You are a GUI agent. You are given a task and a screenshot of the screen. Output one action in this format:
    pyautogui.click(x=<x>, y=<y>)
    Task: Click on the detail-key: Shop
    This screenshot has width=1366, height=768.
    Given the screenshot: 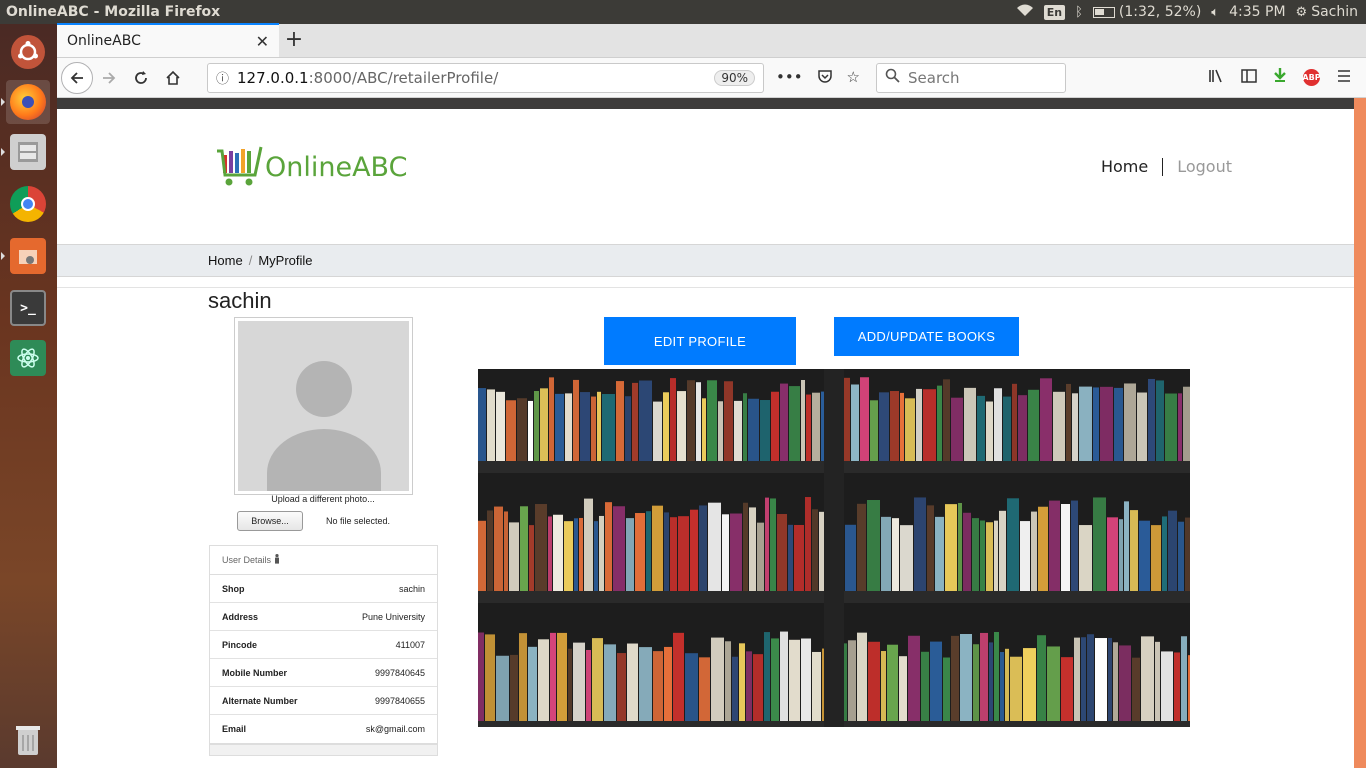 What is the action you would take?
    pyautogui.click(x=233, y=588)
    